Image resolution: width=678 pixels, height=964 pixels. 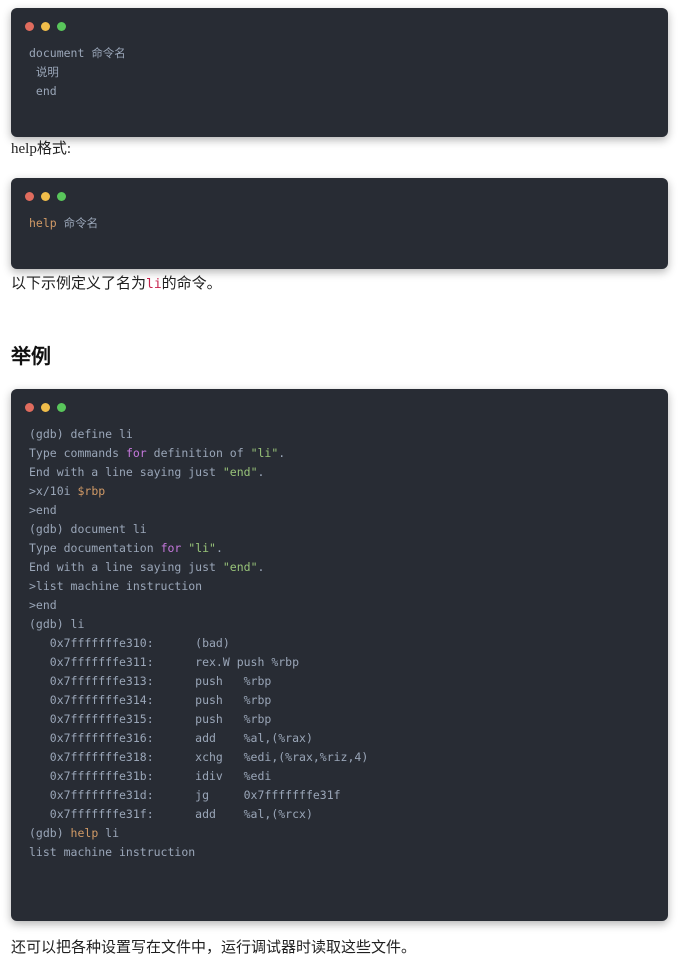 I want to click on code-token: (gdb) document li, so click(x=88, y=529).